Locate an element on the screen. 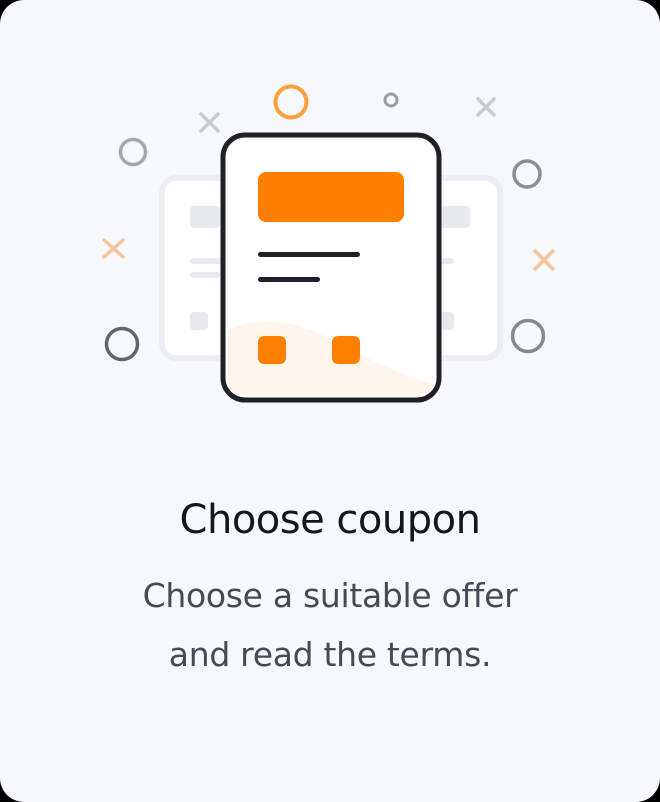  card-title: Choose coupon is located at coordinates (330, 520).